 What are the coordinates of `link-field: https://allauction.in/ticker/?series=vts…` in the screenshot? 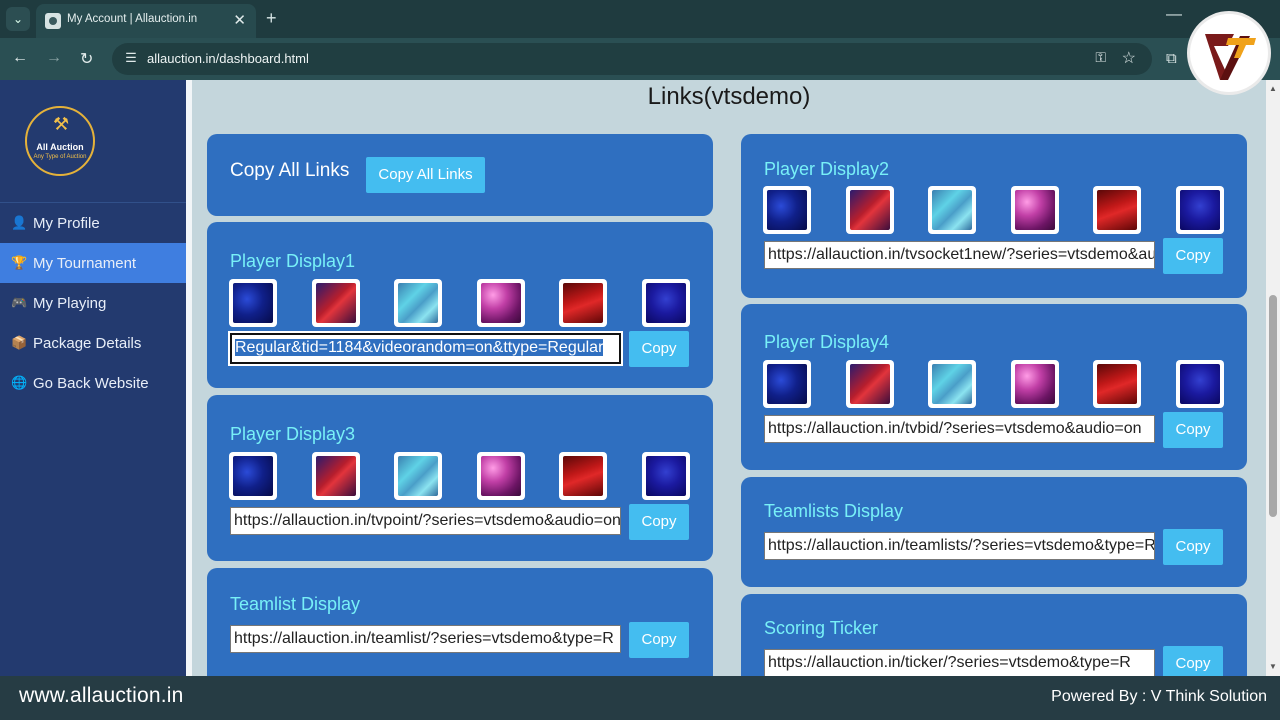 It's located at (959, 662).